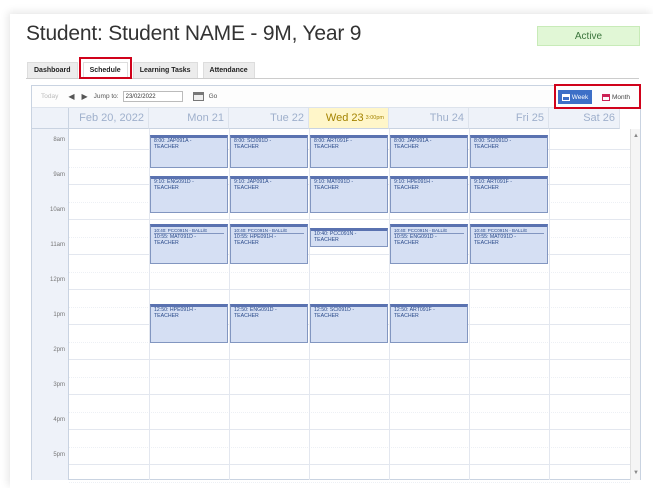 This screenshot has height=488, width=653. I want to click on schedule-event: 9:10: ART091F - TEACHER, so click(509, 194).